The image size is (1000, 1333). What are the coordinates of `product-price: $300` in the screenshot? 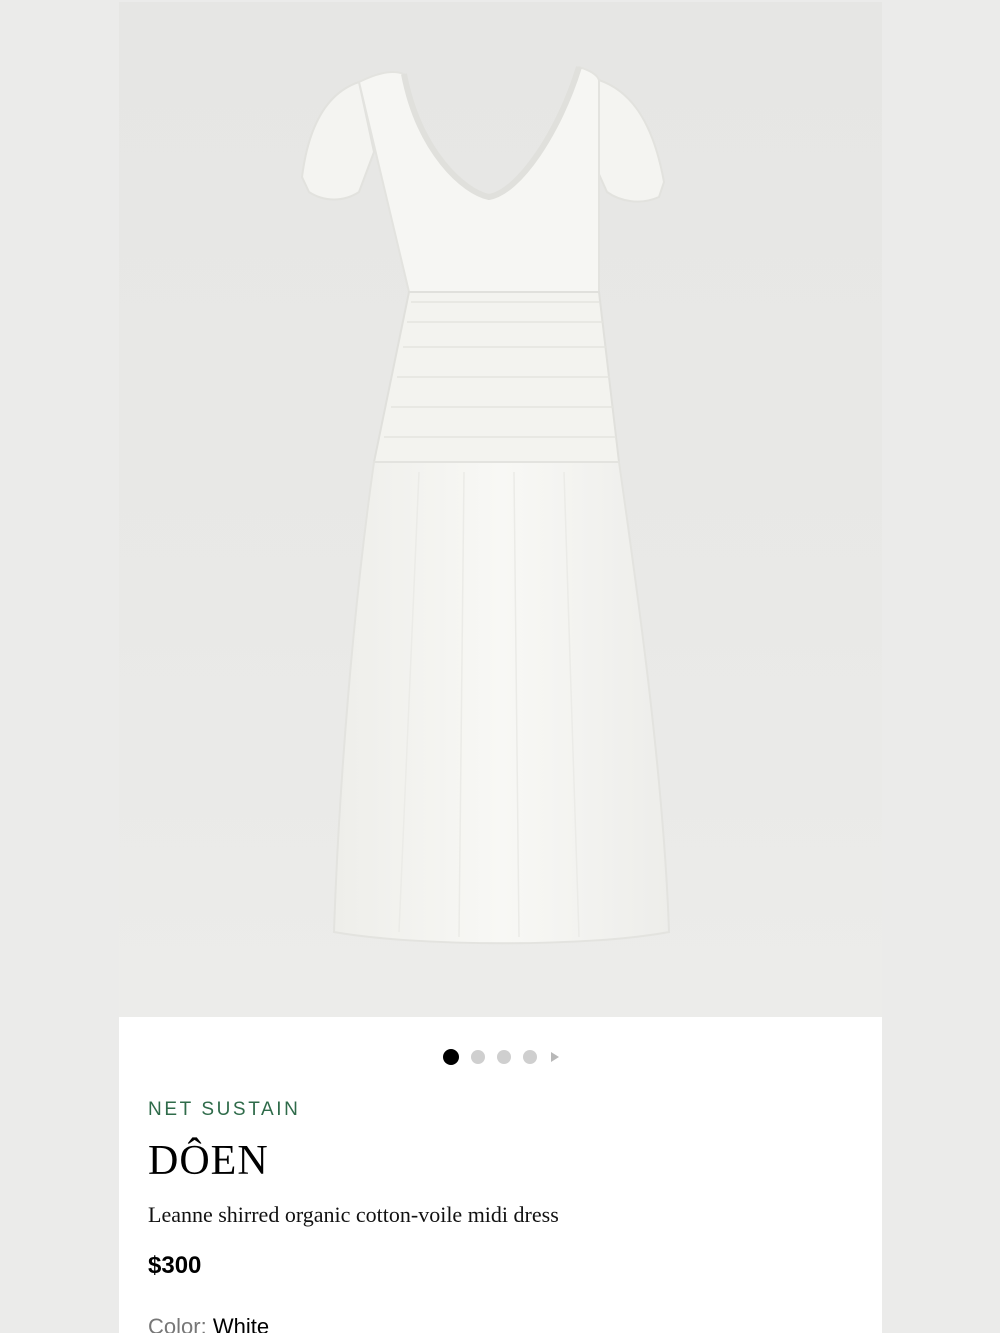 It's located at (175, 1265).